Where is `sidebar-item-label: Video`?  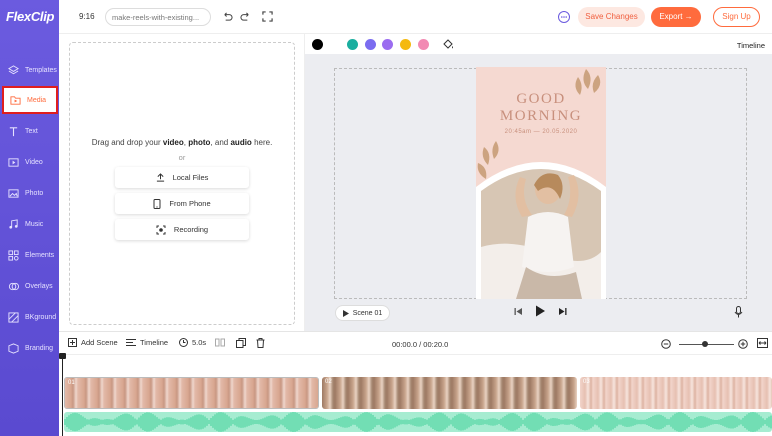 sidebar-item-label: Video is located at coordinates (34, 162).